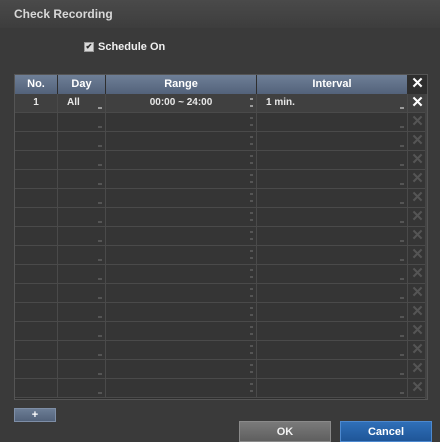 The width and height of the screenshot is (440, 443). I want to click on ok-button: OK, so click(285, 431).